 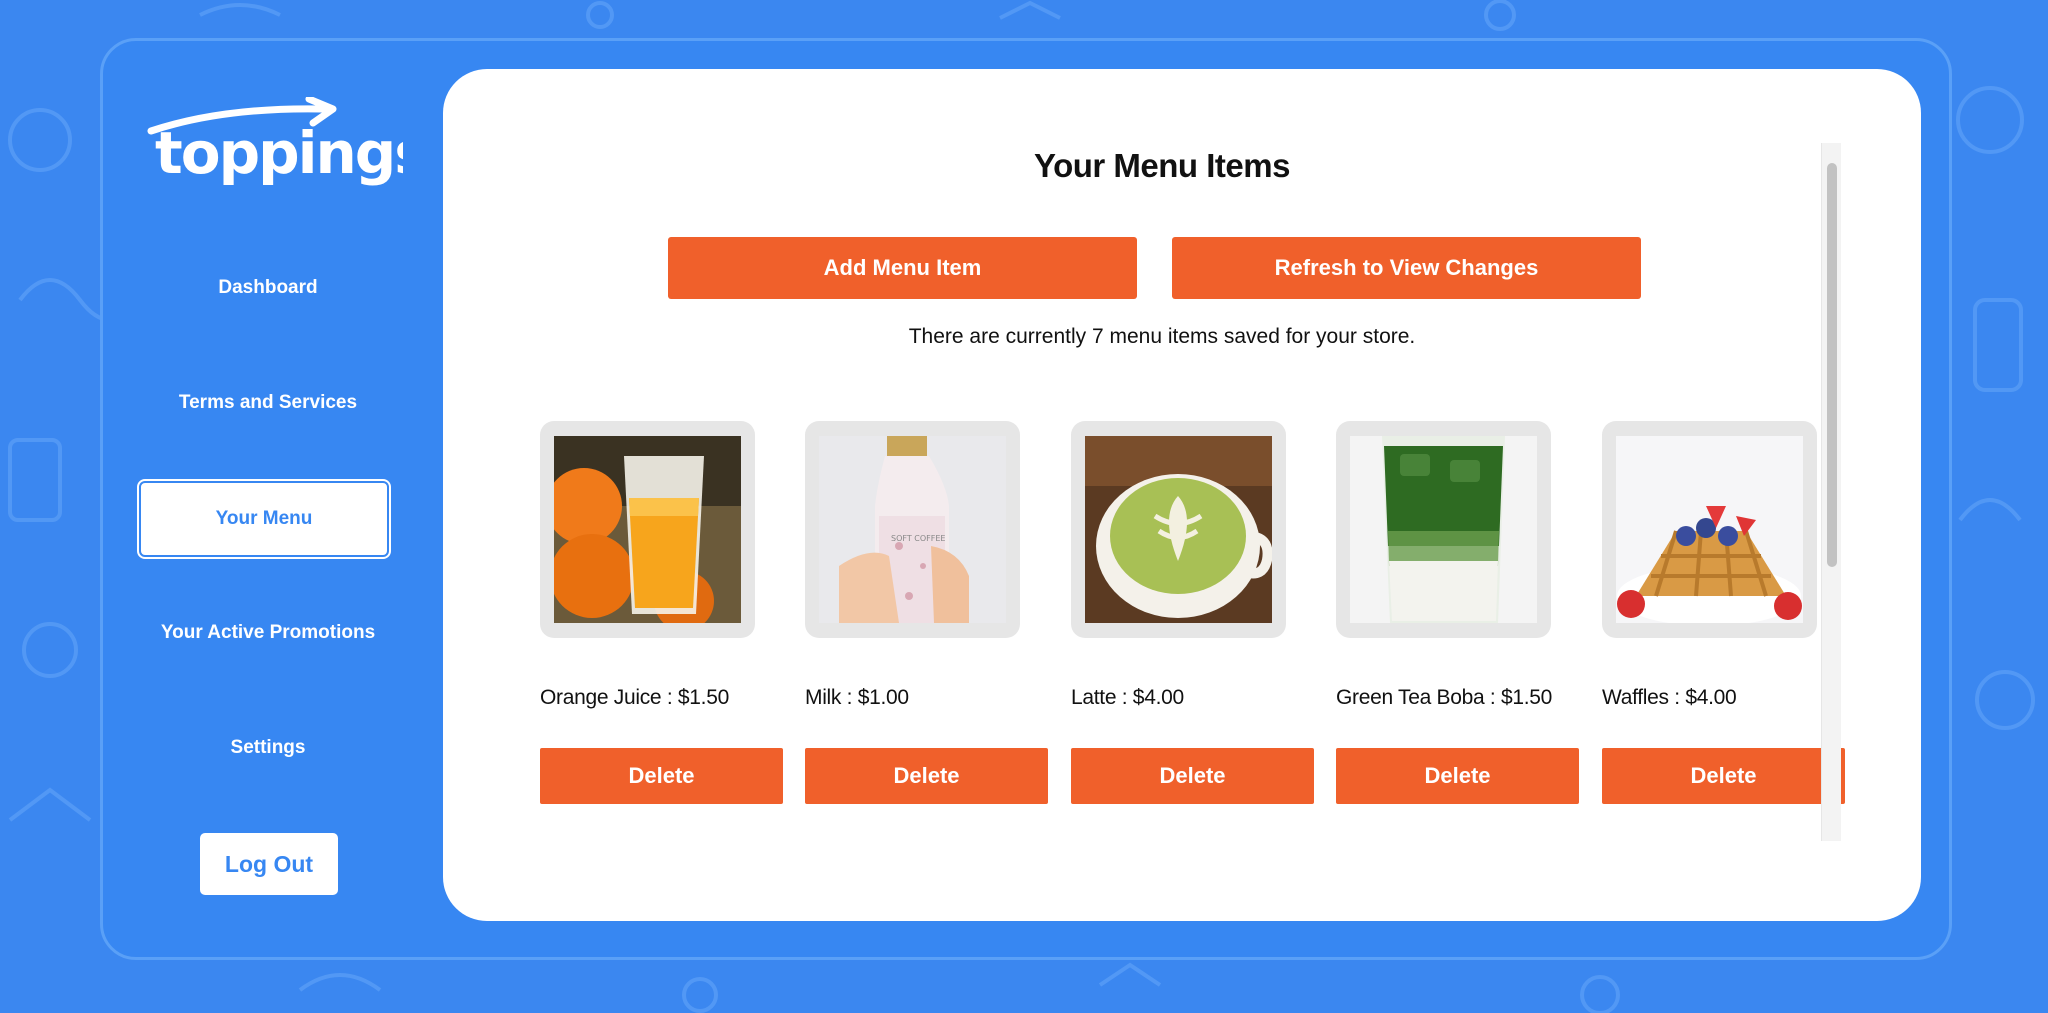 I want to click on svg-text: toppings, so click(x=279, y=153).